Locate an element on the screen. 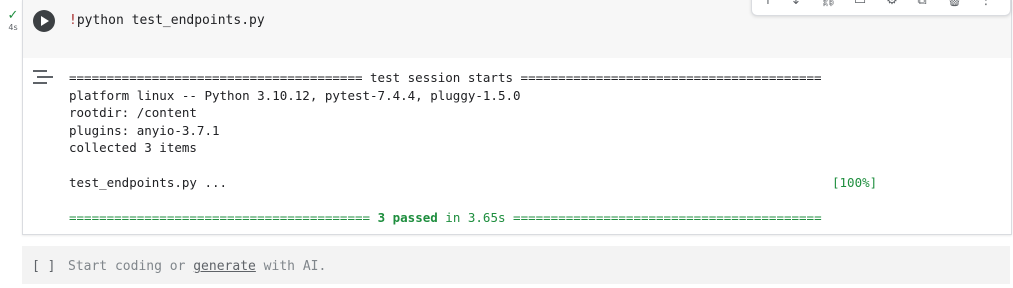 The height and width of the screenshot is (288, 1013). cell-toolbar: ↑ ↓ ⛓ ▭ ⚙ ⧉ 🗑 ⋮ is located at coordinates (881, 8).